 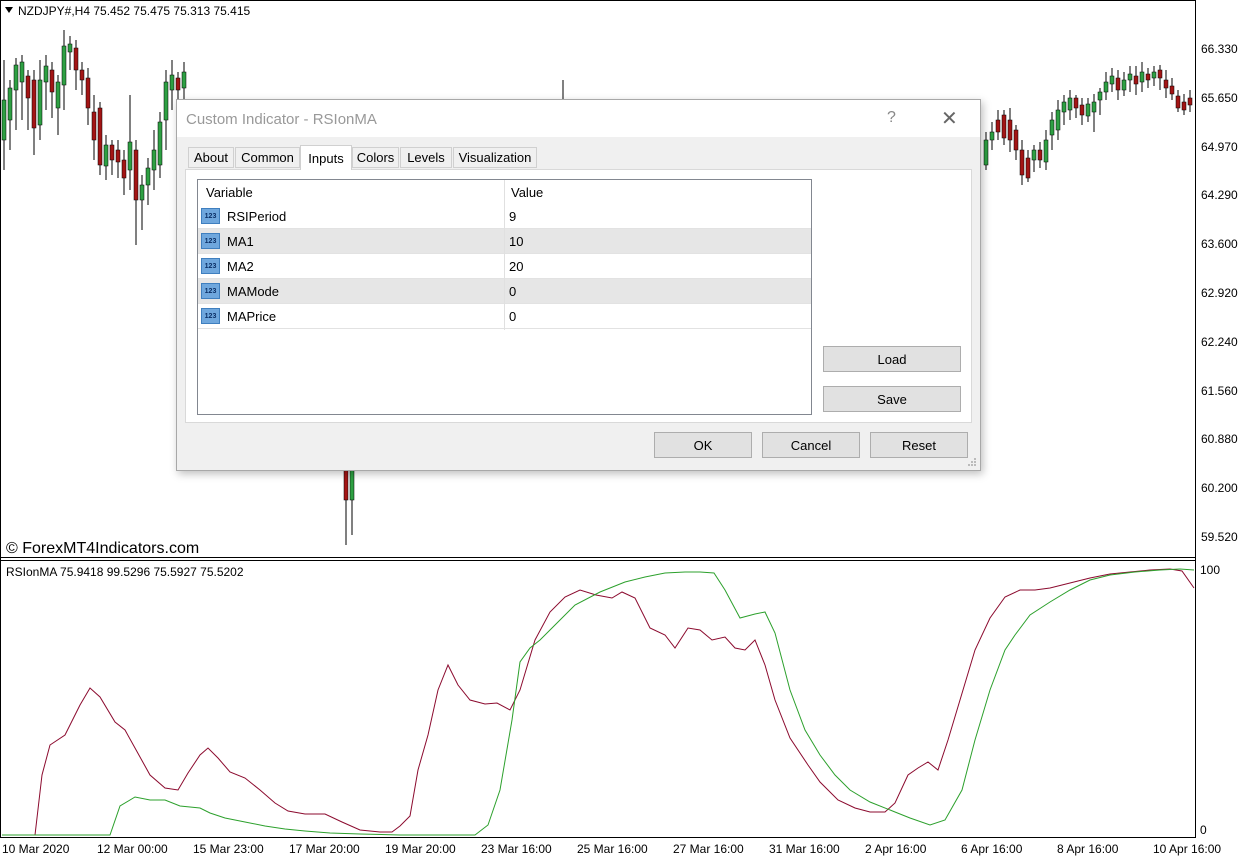 I want to click on chart-menu-arrow-icon, so click(x=9, y=10).